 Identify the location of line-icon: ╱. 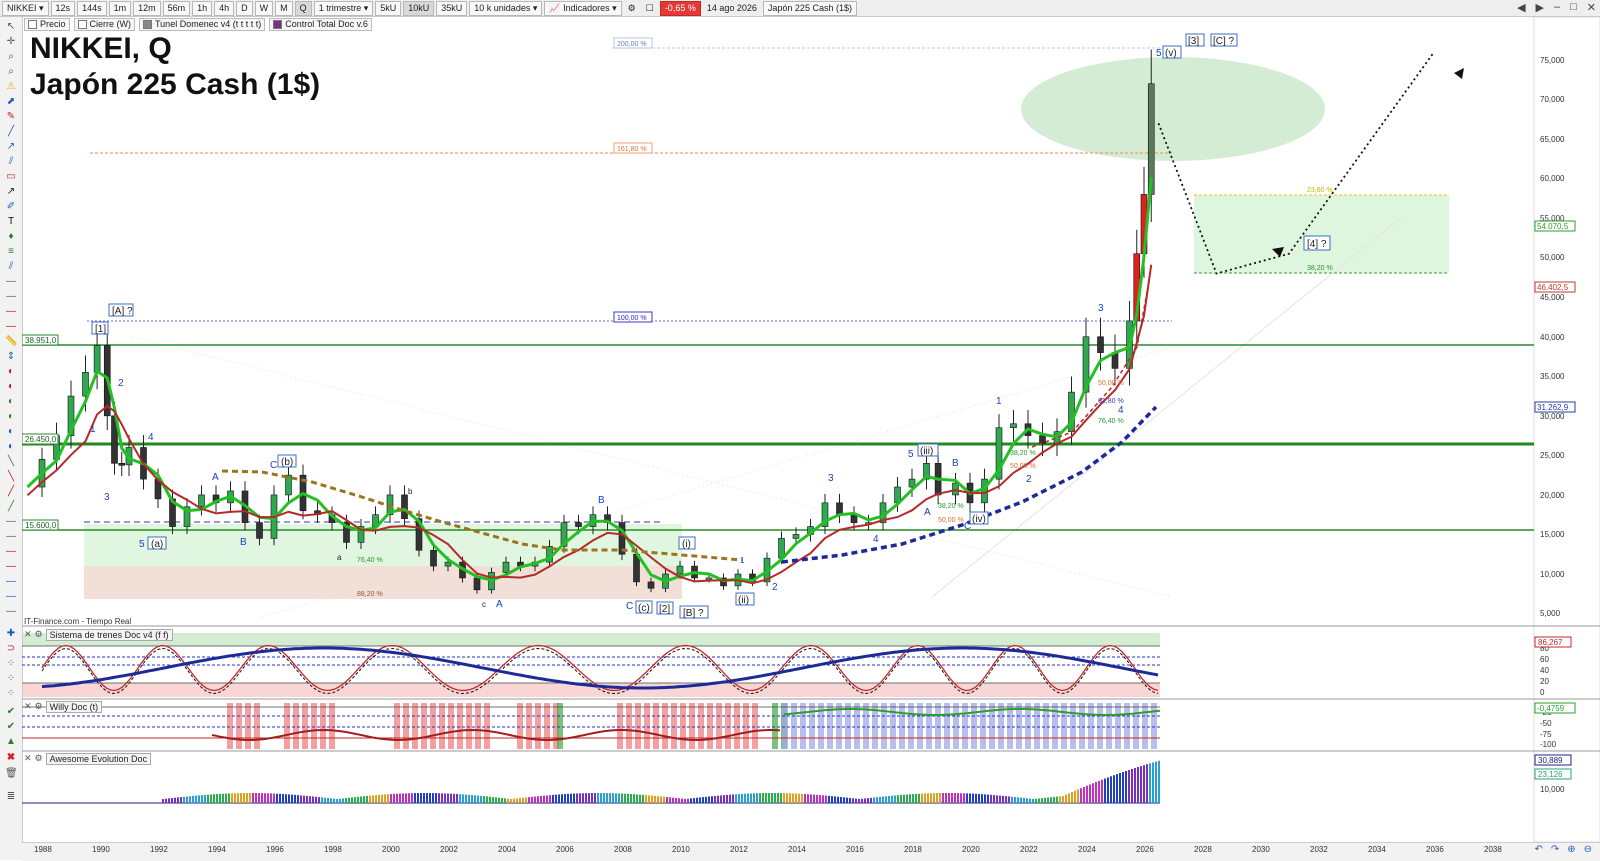
(11, 132).